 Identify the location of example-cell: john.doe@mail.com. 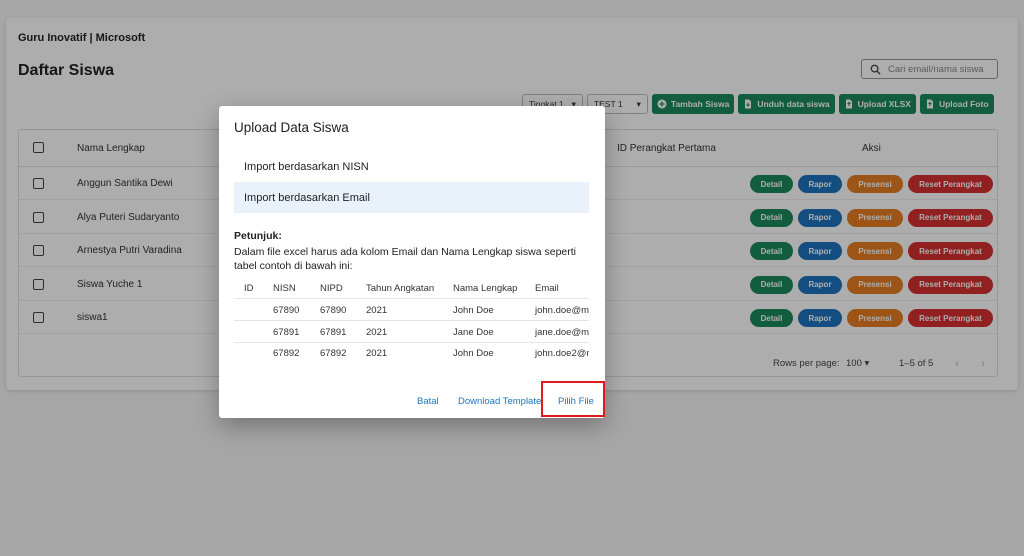
(562, 310).